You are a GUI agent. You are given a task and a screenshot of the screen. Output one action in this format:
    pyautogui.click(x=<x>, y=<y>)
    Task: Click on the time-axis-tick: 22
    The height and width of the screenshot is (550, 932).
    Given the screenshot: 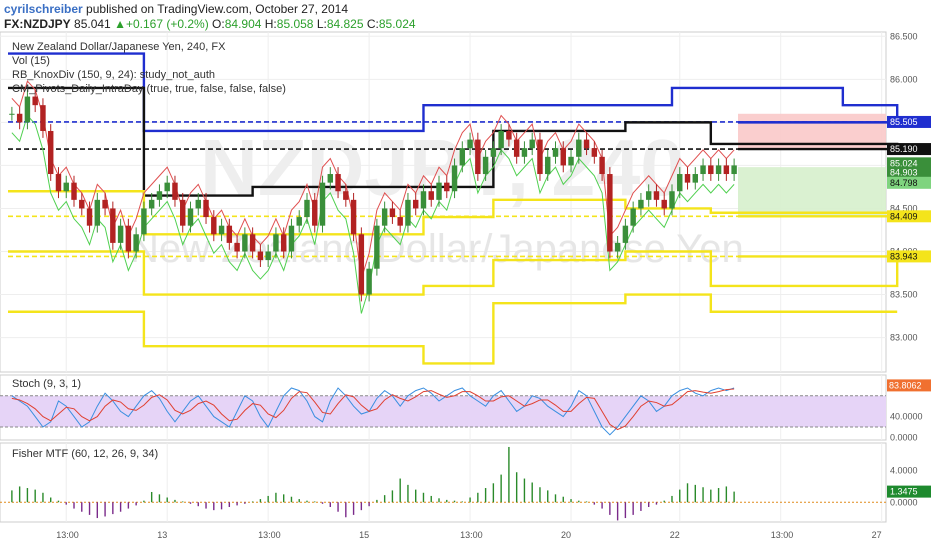 What is the action you would take?
    pyautogui.click(x=675, y=535)
    